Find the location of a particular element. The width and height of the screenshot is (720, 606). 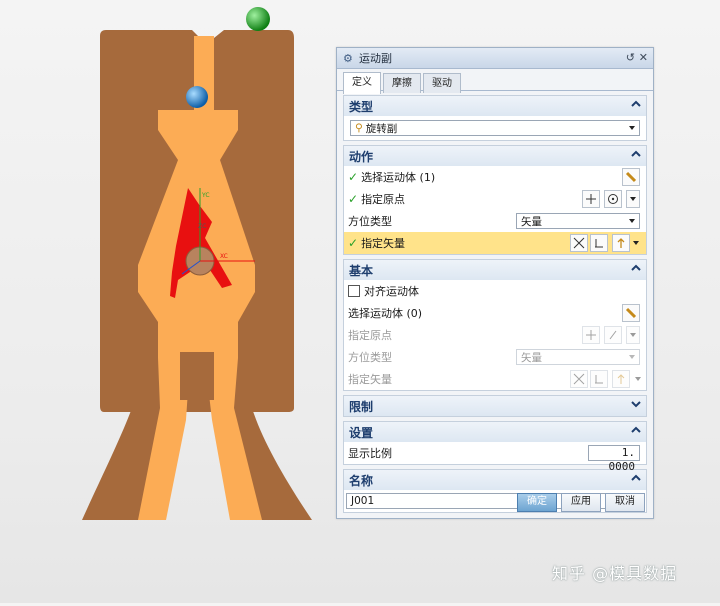

action-vector-label: 指定矢量 is located at coordinates (383, 243).